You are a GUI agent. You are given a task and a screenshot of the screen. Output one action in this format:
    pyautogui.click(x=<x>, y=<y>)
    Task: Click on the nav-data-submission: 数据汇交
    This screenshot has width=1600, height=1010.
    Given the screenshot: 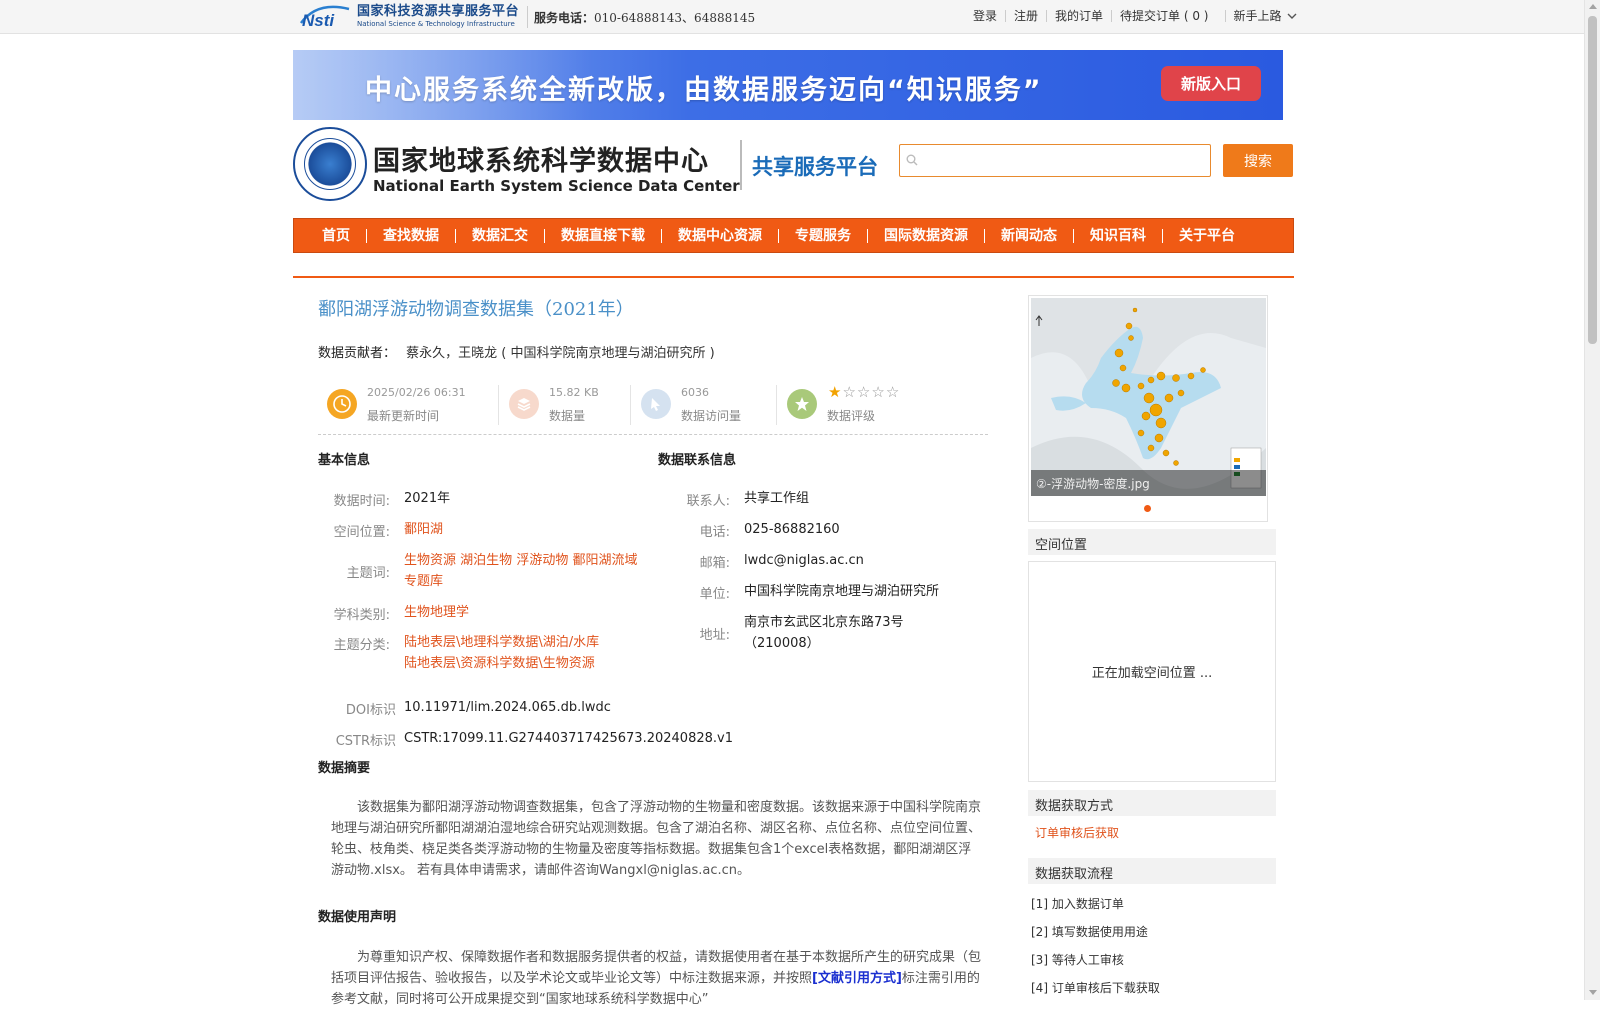 What is the action you would take?
    pyautogui.click(x=499, y=235)
    